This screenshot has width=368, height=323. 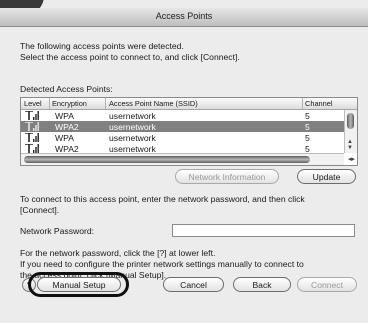 What do you see at coordinates (193, 284) in the screenshot?
I see `cancel-button: Cancel` at bounding box center [193, 284].